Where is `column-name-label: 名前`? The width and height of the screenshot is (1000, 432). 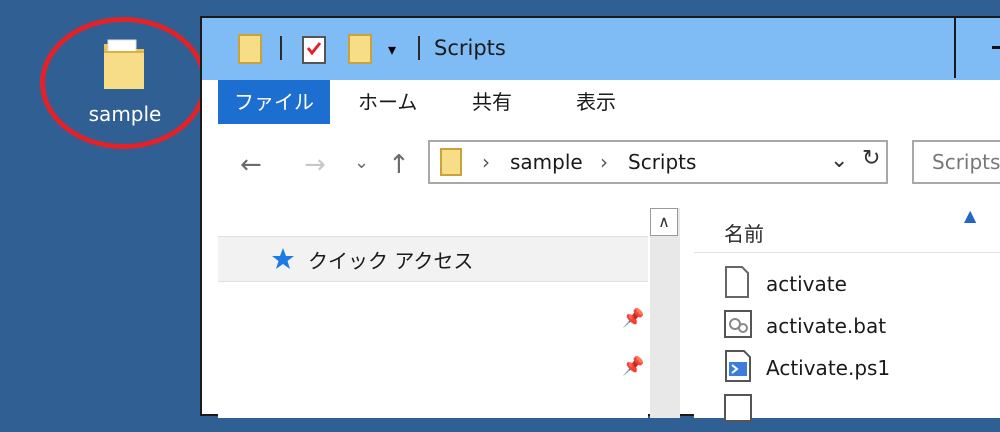 column-name-label: 名前 is located at coordinates (744, 234).